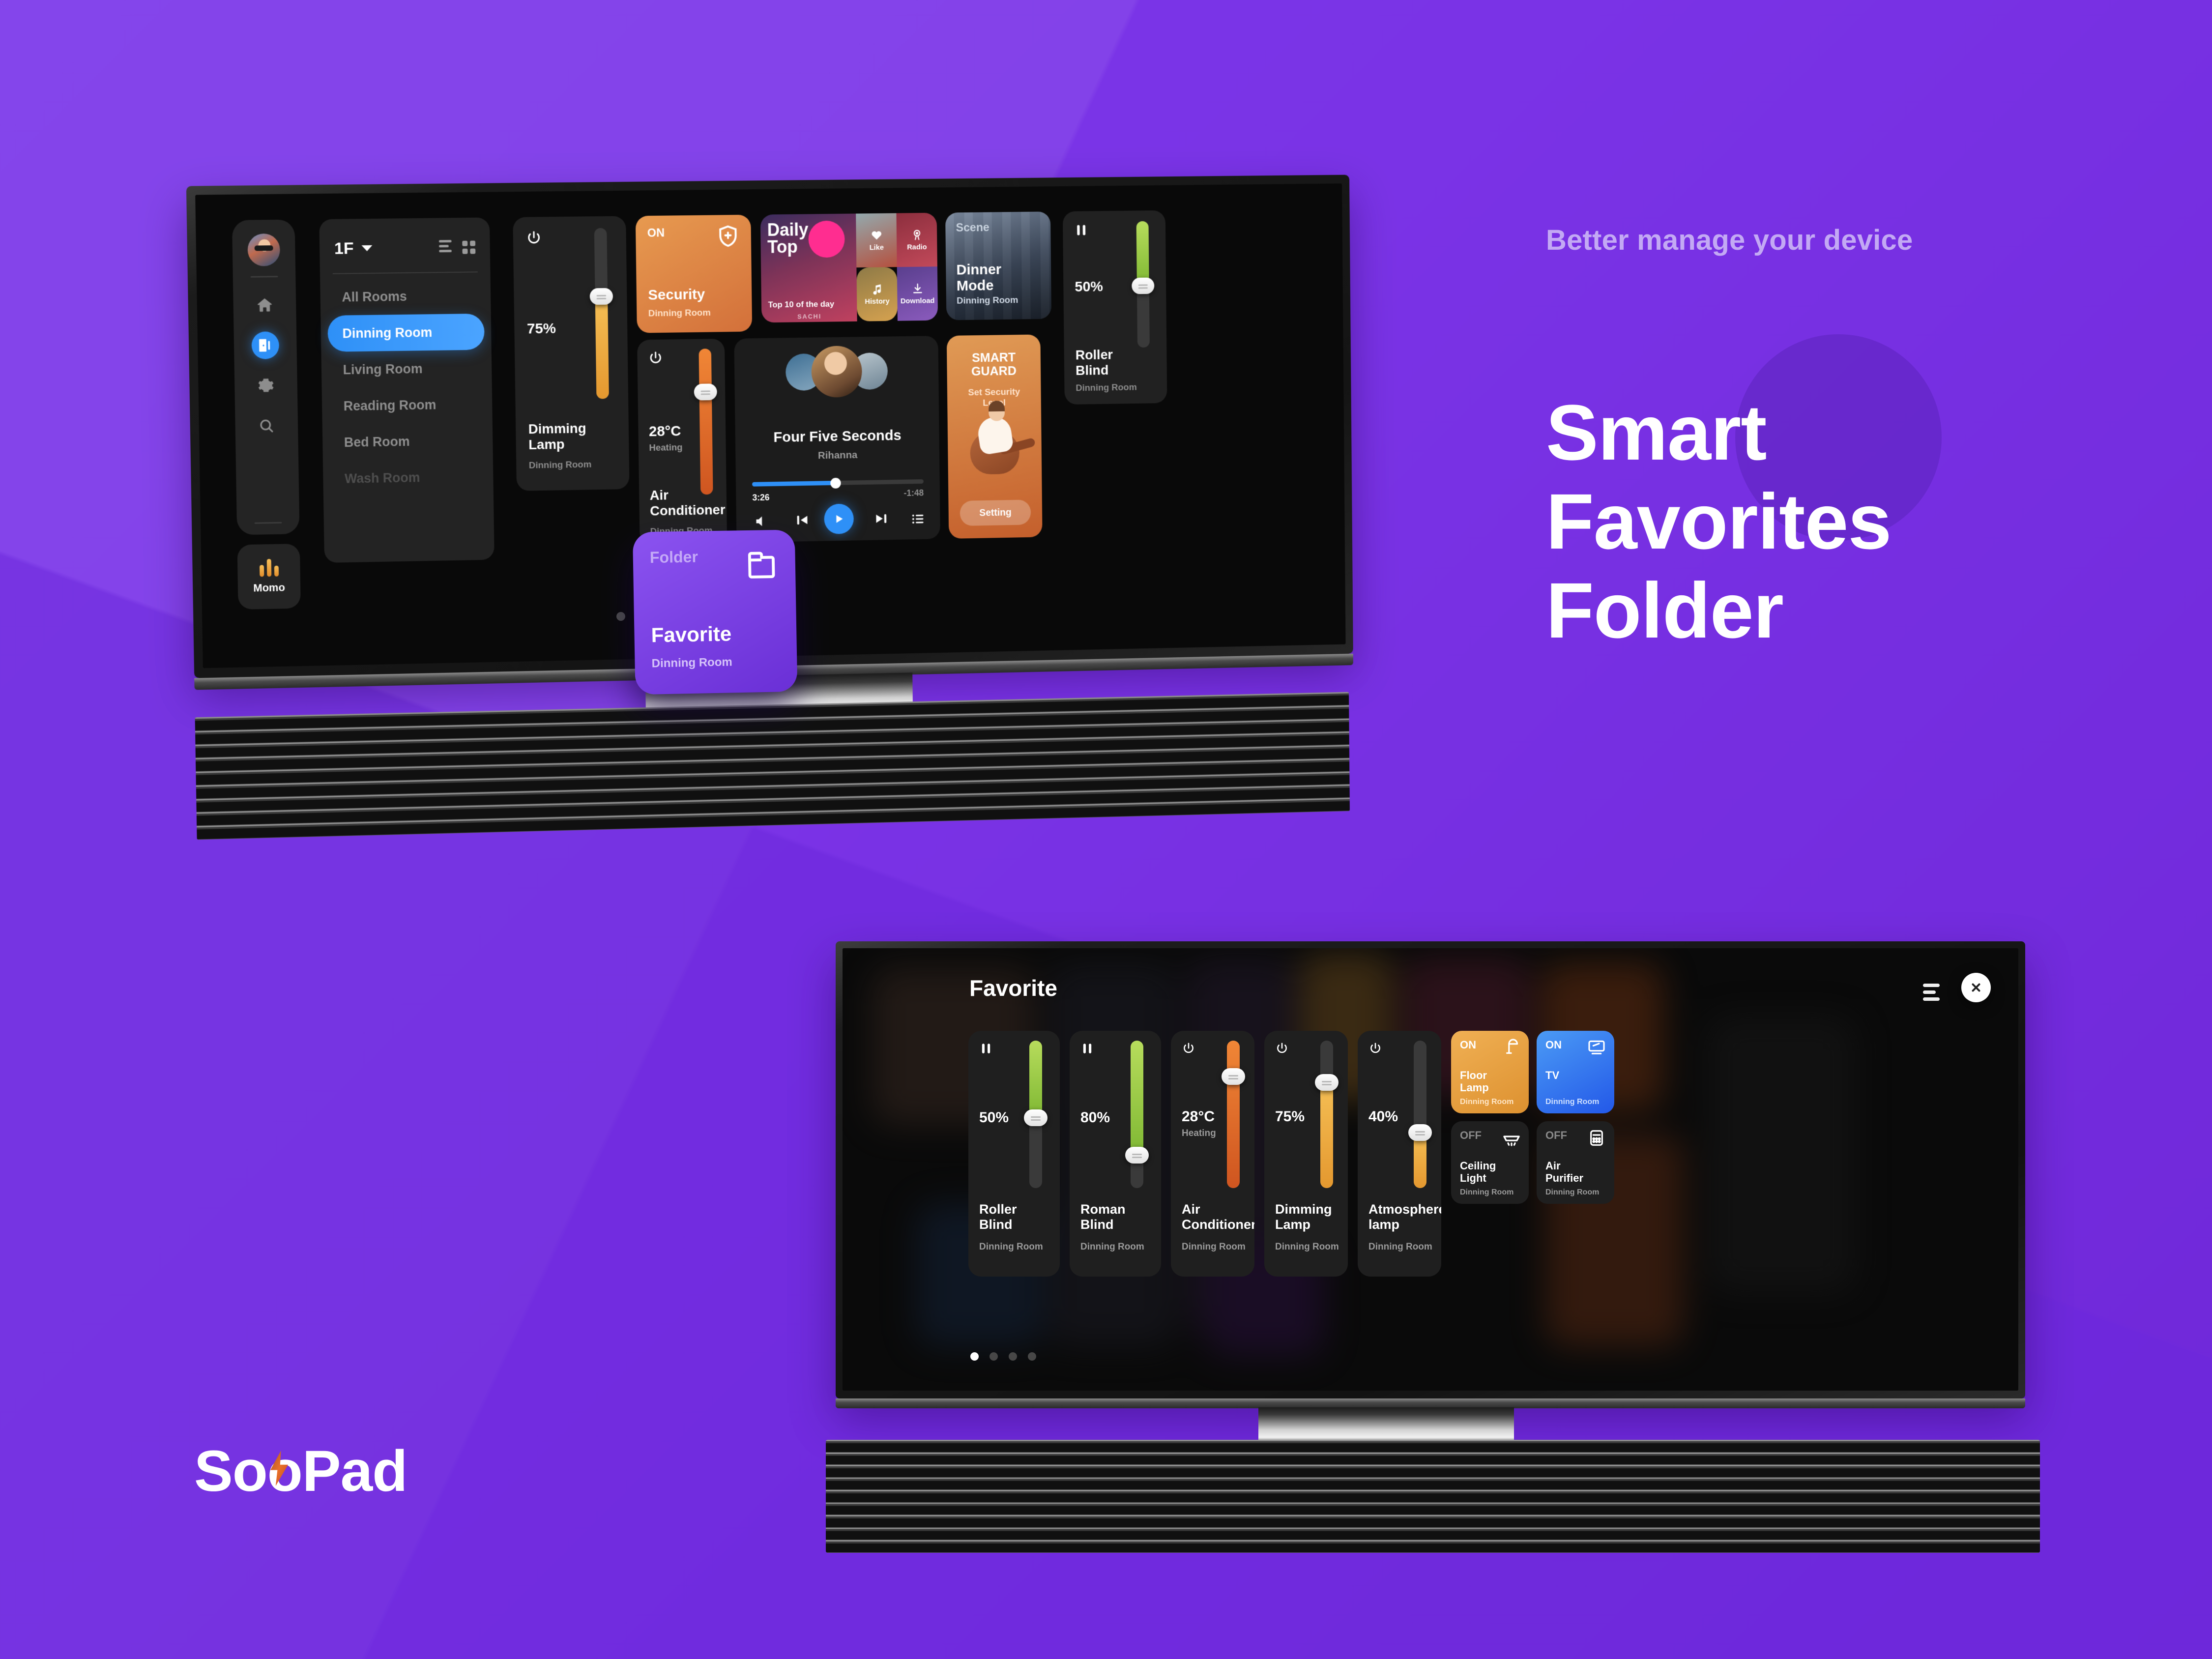  What do you see at coordinates (269, 577) in the screenshot?
I see `sidebar-item-momo: Momo` at bounding box center [269, 577].